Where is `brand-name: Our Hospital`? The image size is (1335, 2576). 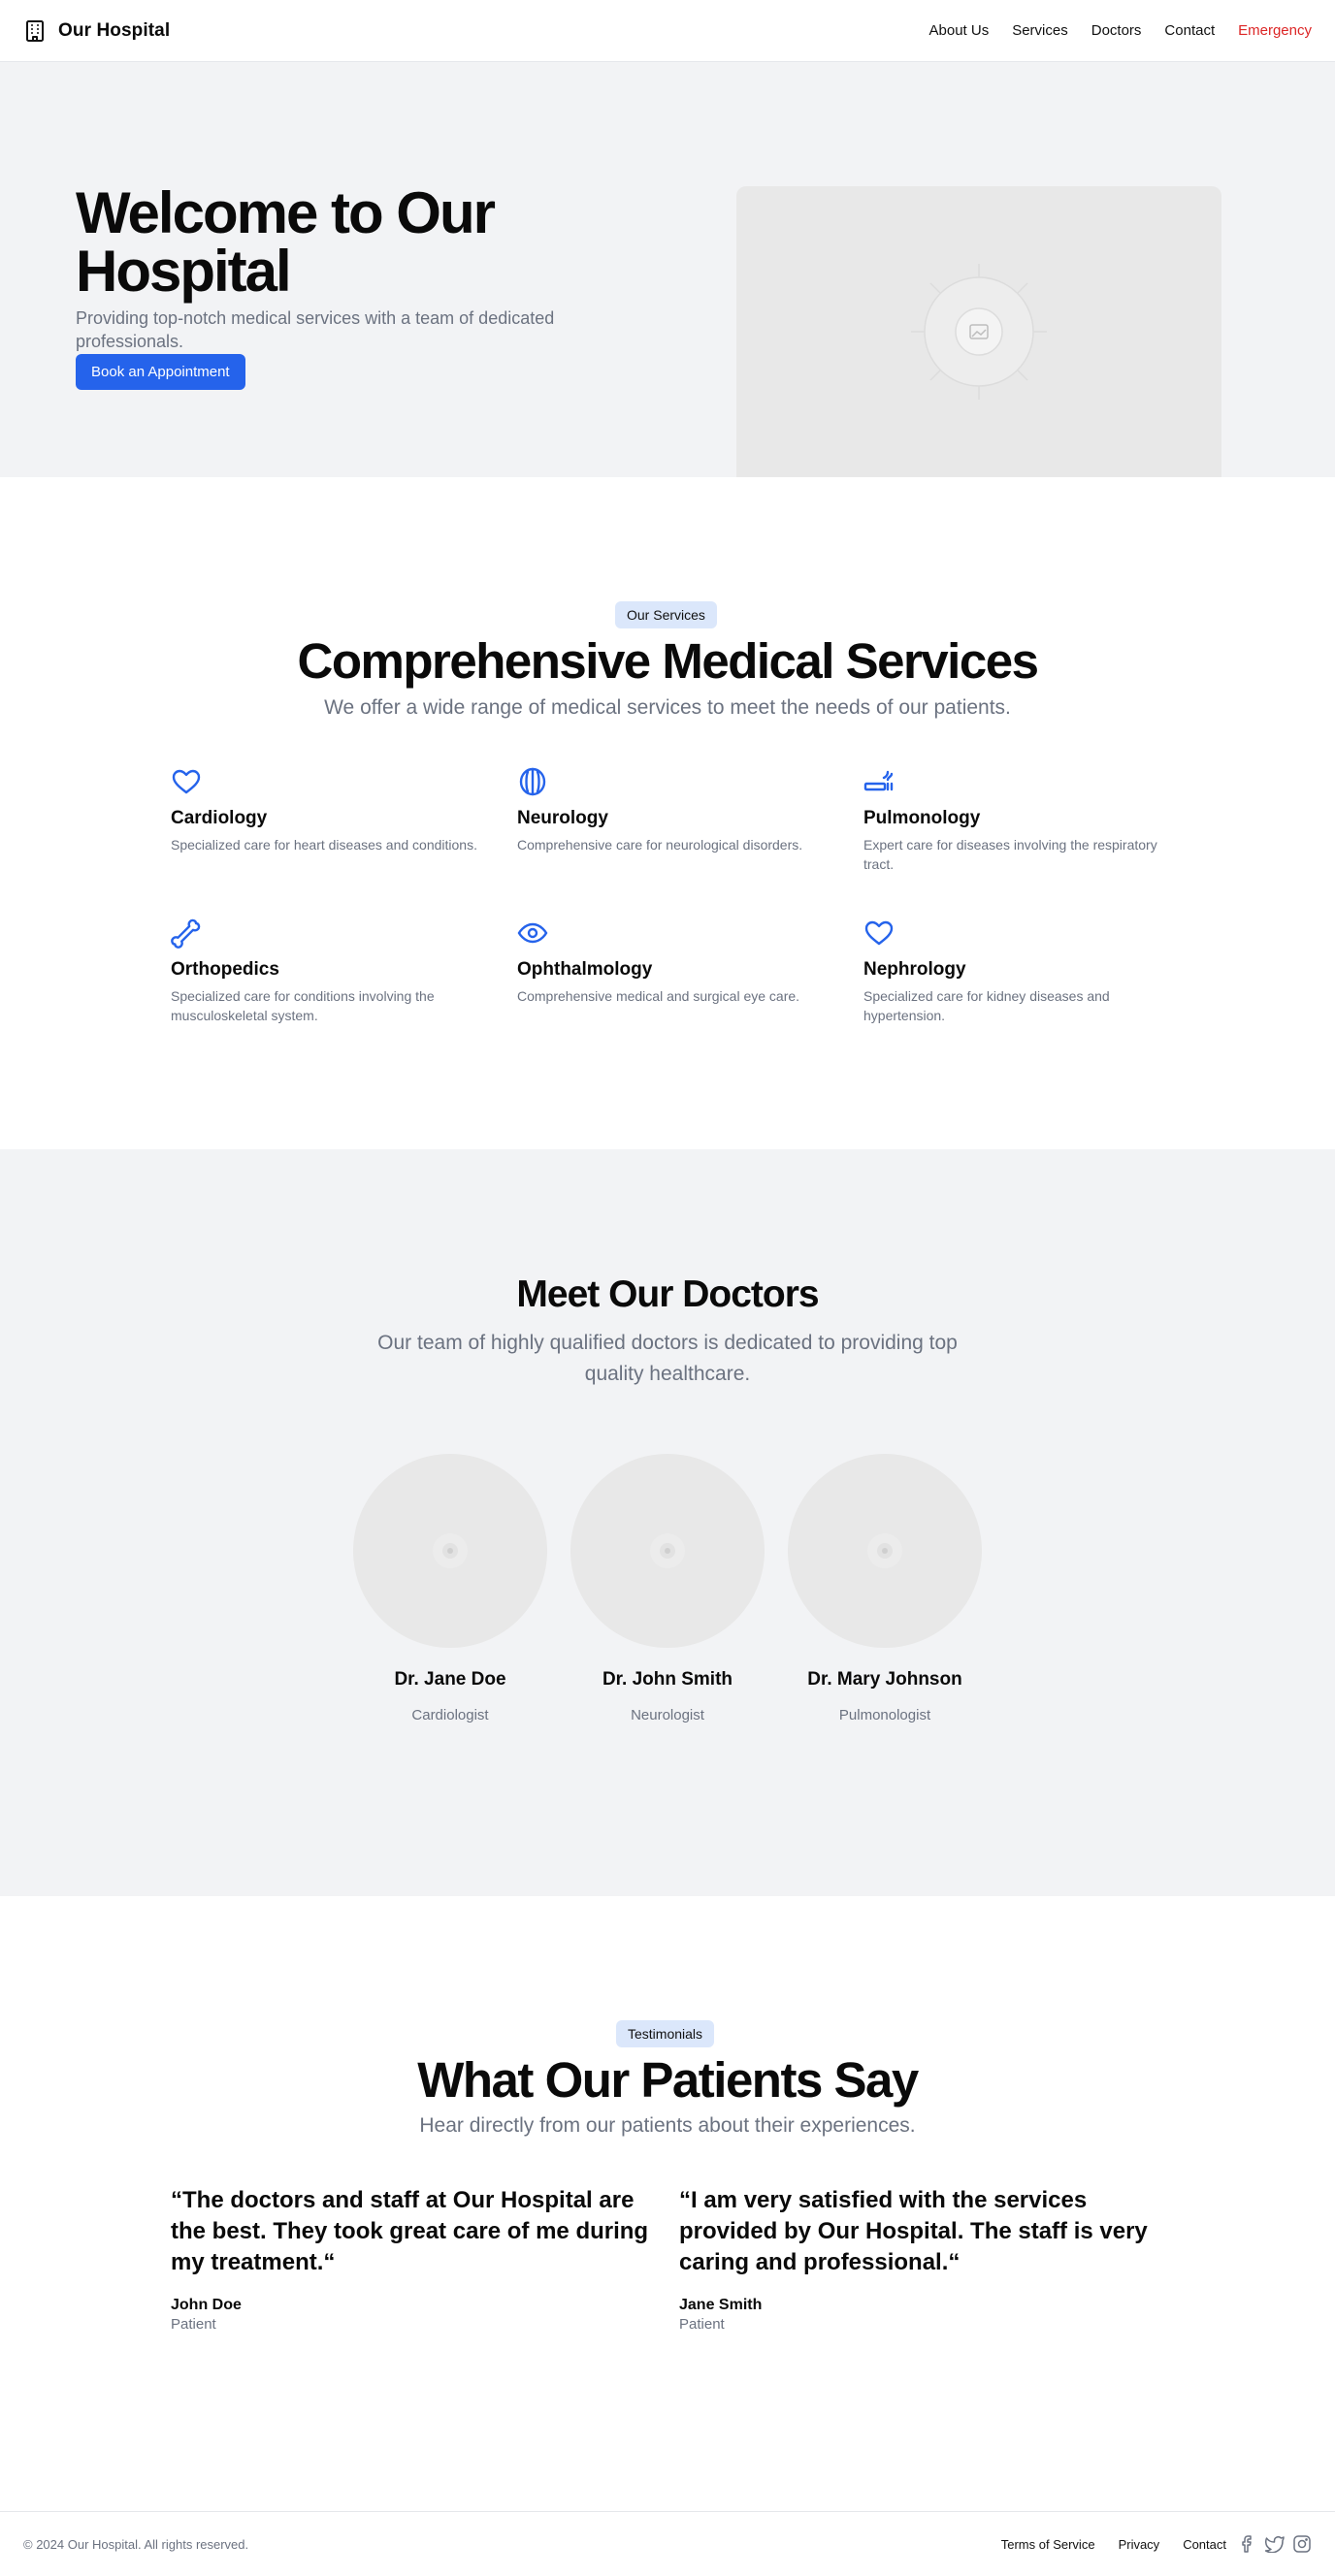
brand-name: Our Hospital is located at coordinates (114, 30).